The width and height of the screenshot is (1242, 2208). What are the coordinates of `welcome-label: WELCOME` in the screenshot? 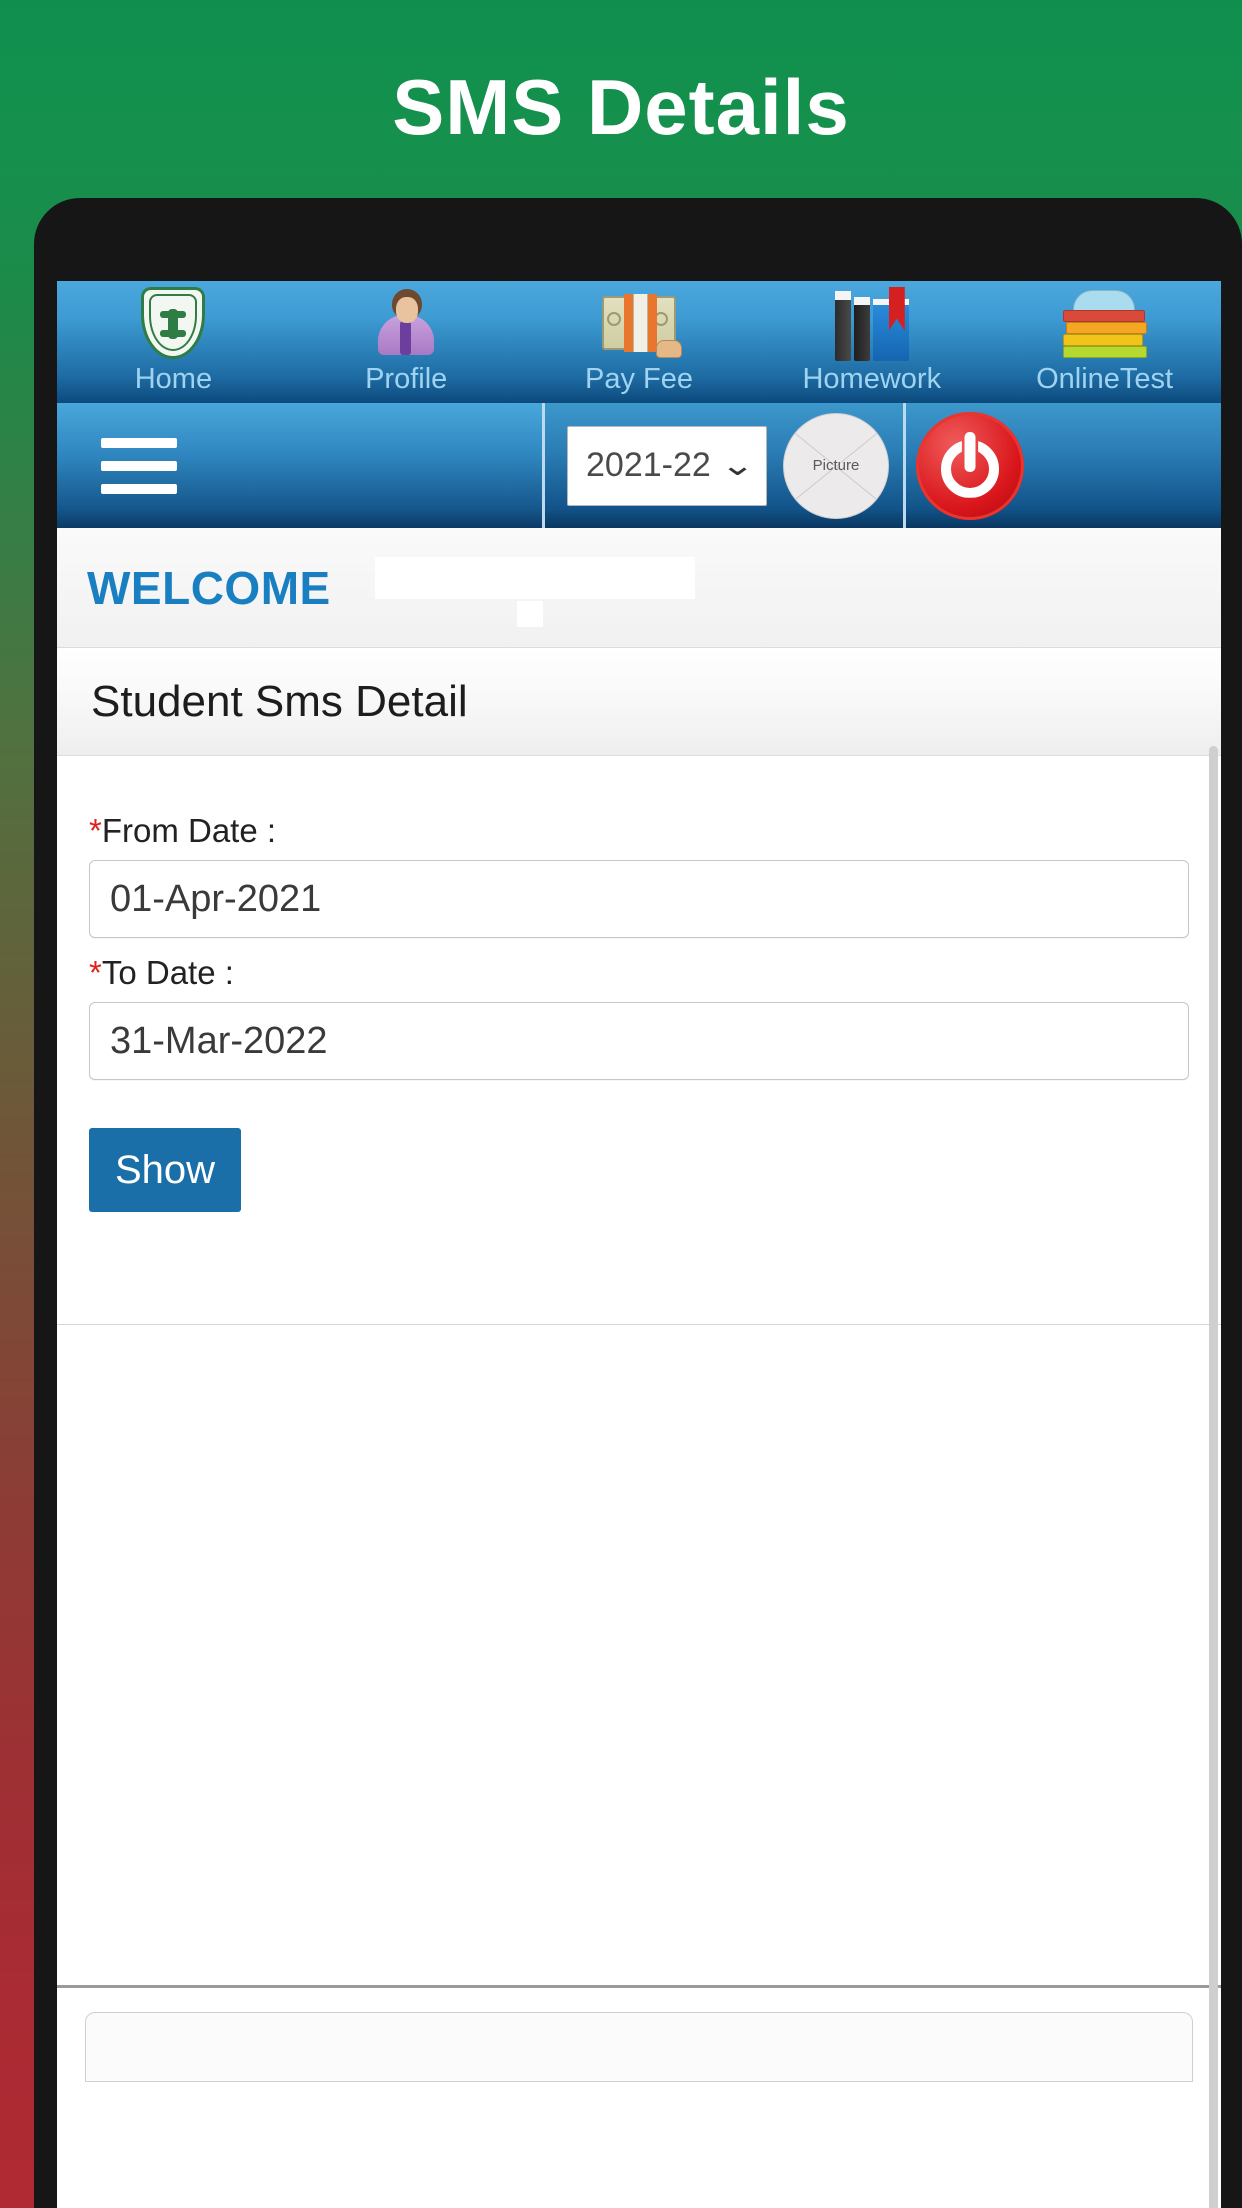 It's located at (209, 587).